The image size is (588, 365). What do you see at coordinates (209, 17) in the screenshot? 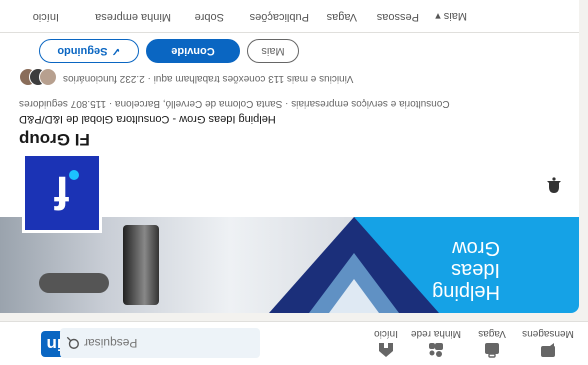
I see `tab-about: Sobre` at bounding box center [209, 17].